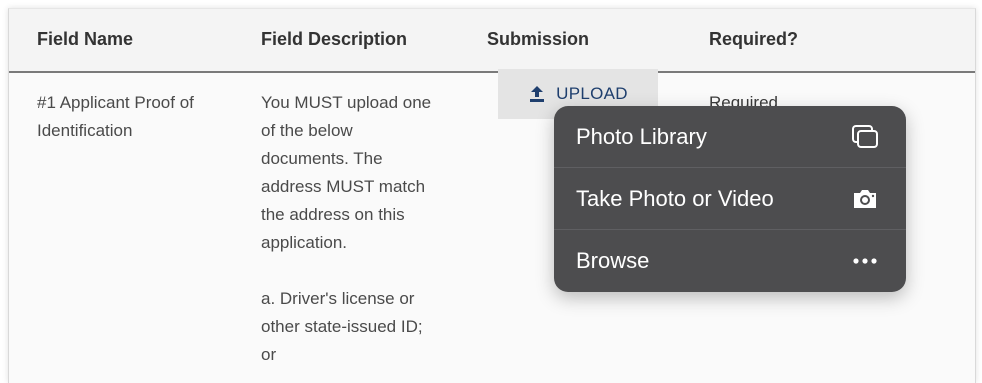 This screenshot has height=383, width=982. What do you see at coordinates (641, 136) in the screenshot?
I see `menu-item-label: Photo Library` at bounding box center [641, 136].